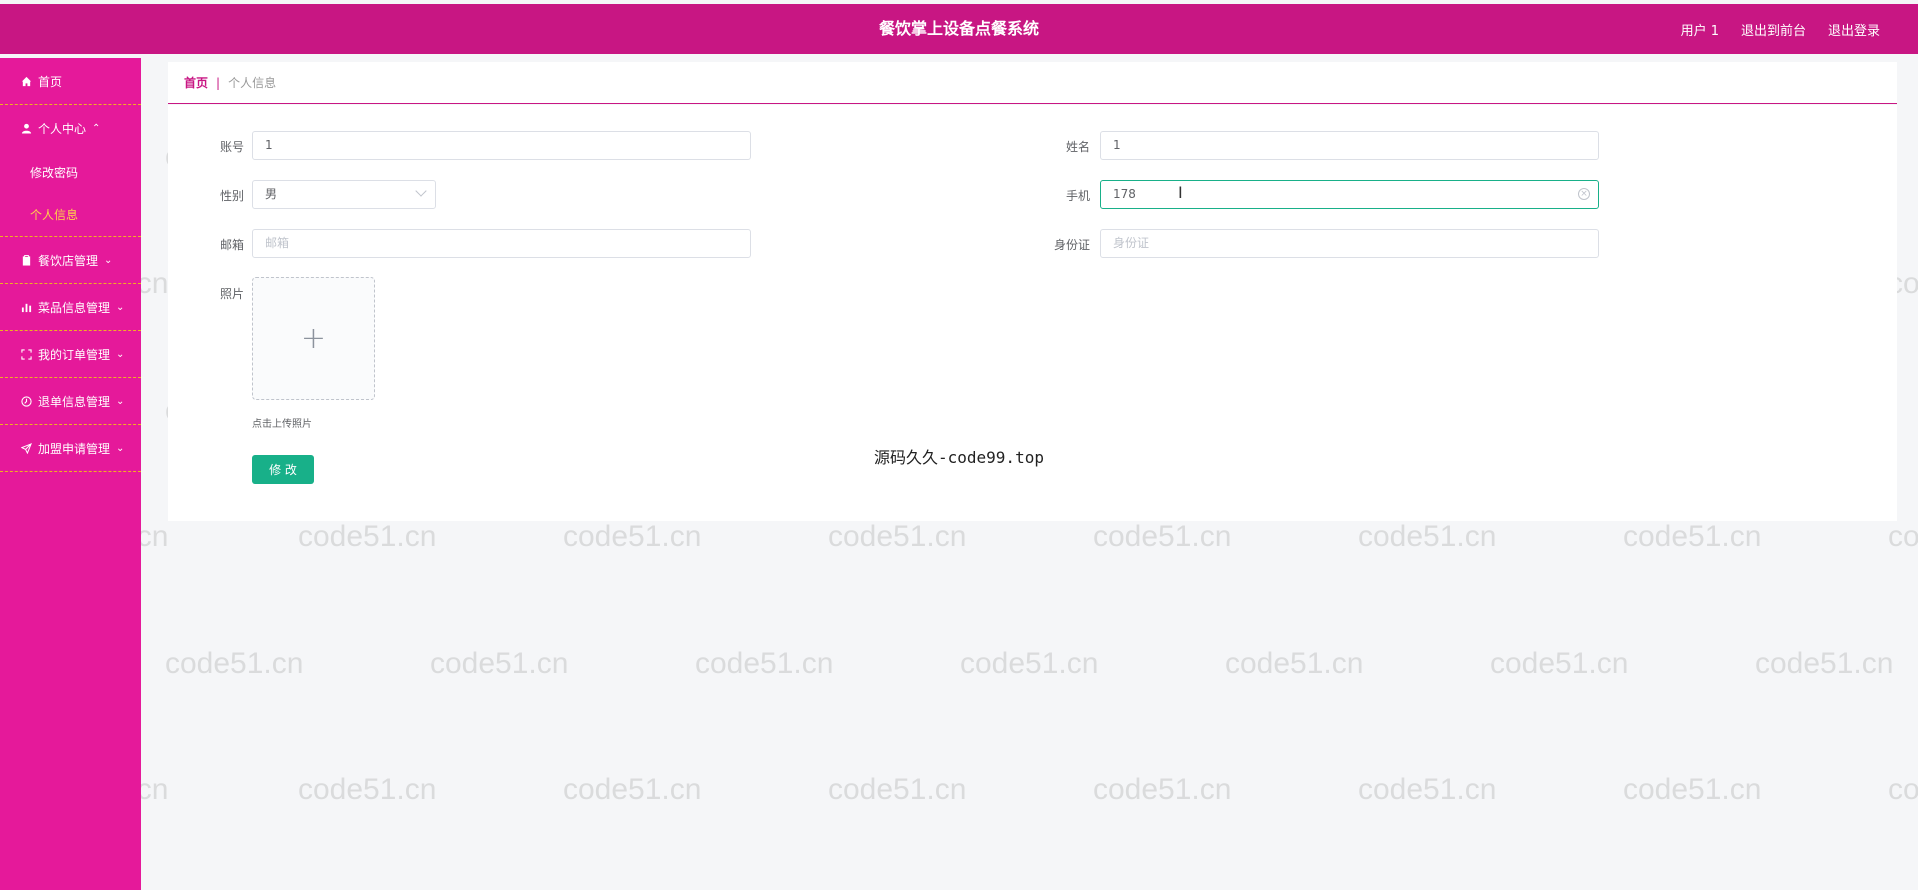  What do you see at coordinates (70, 81) in the screenshot?
I see `sidebar-item-home: 首页` at bounding box center [70, 81].